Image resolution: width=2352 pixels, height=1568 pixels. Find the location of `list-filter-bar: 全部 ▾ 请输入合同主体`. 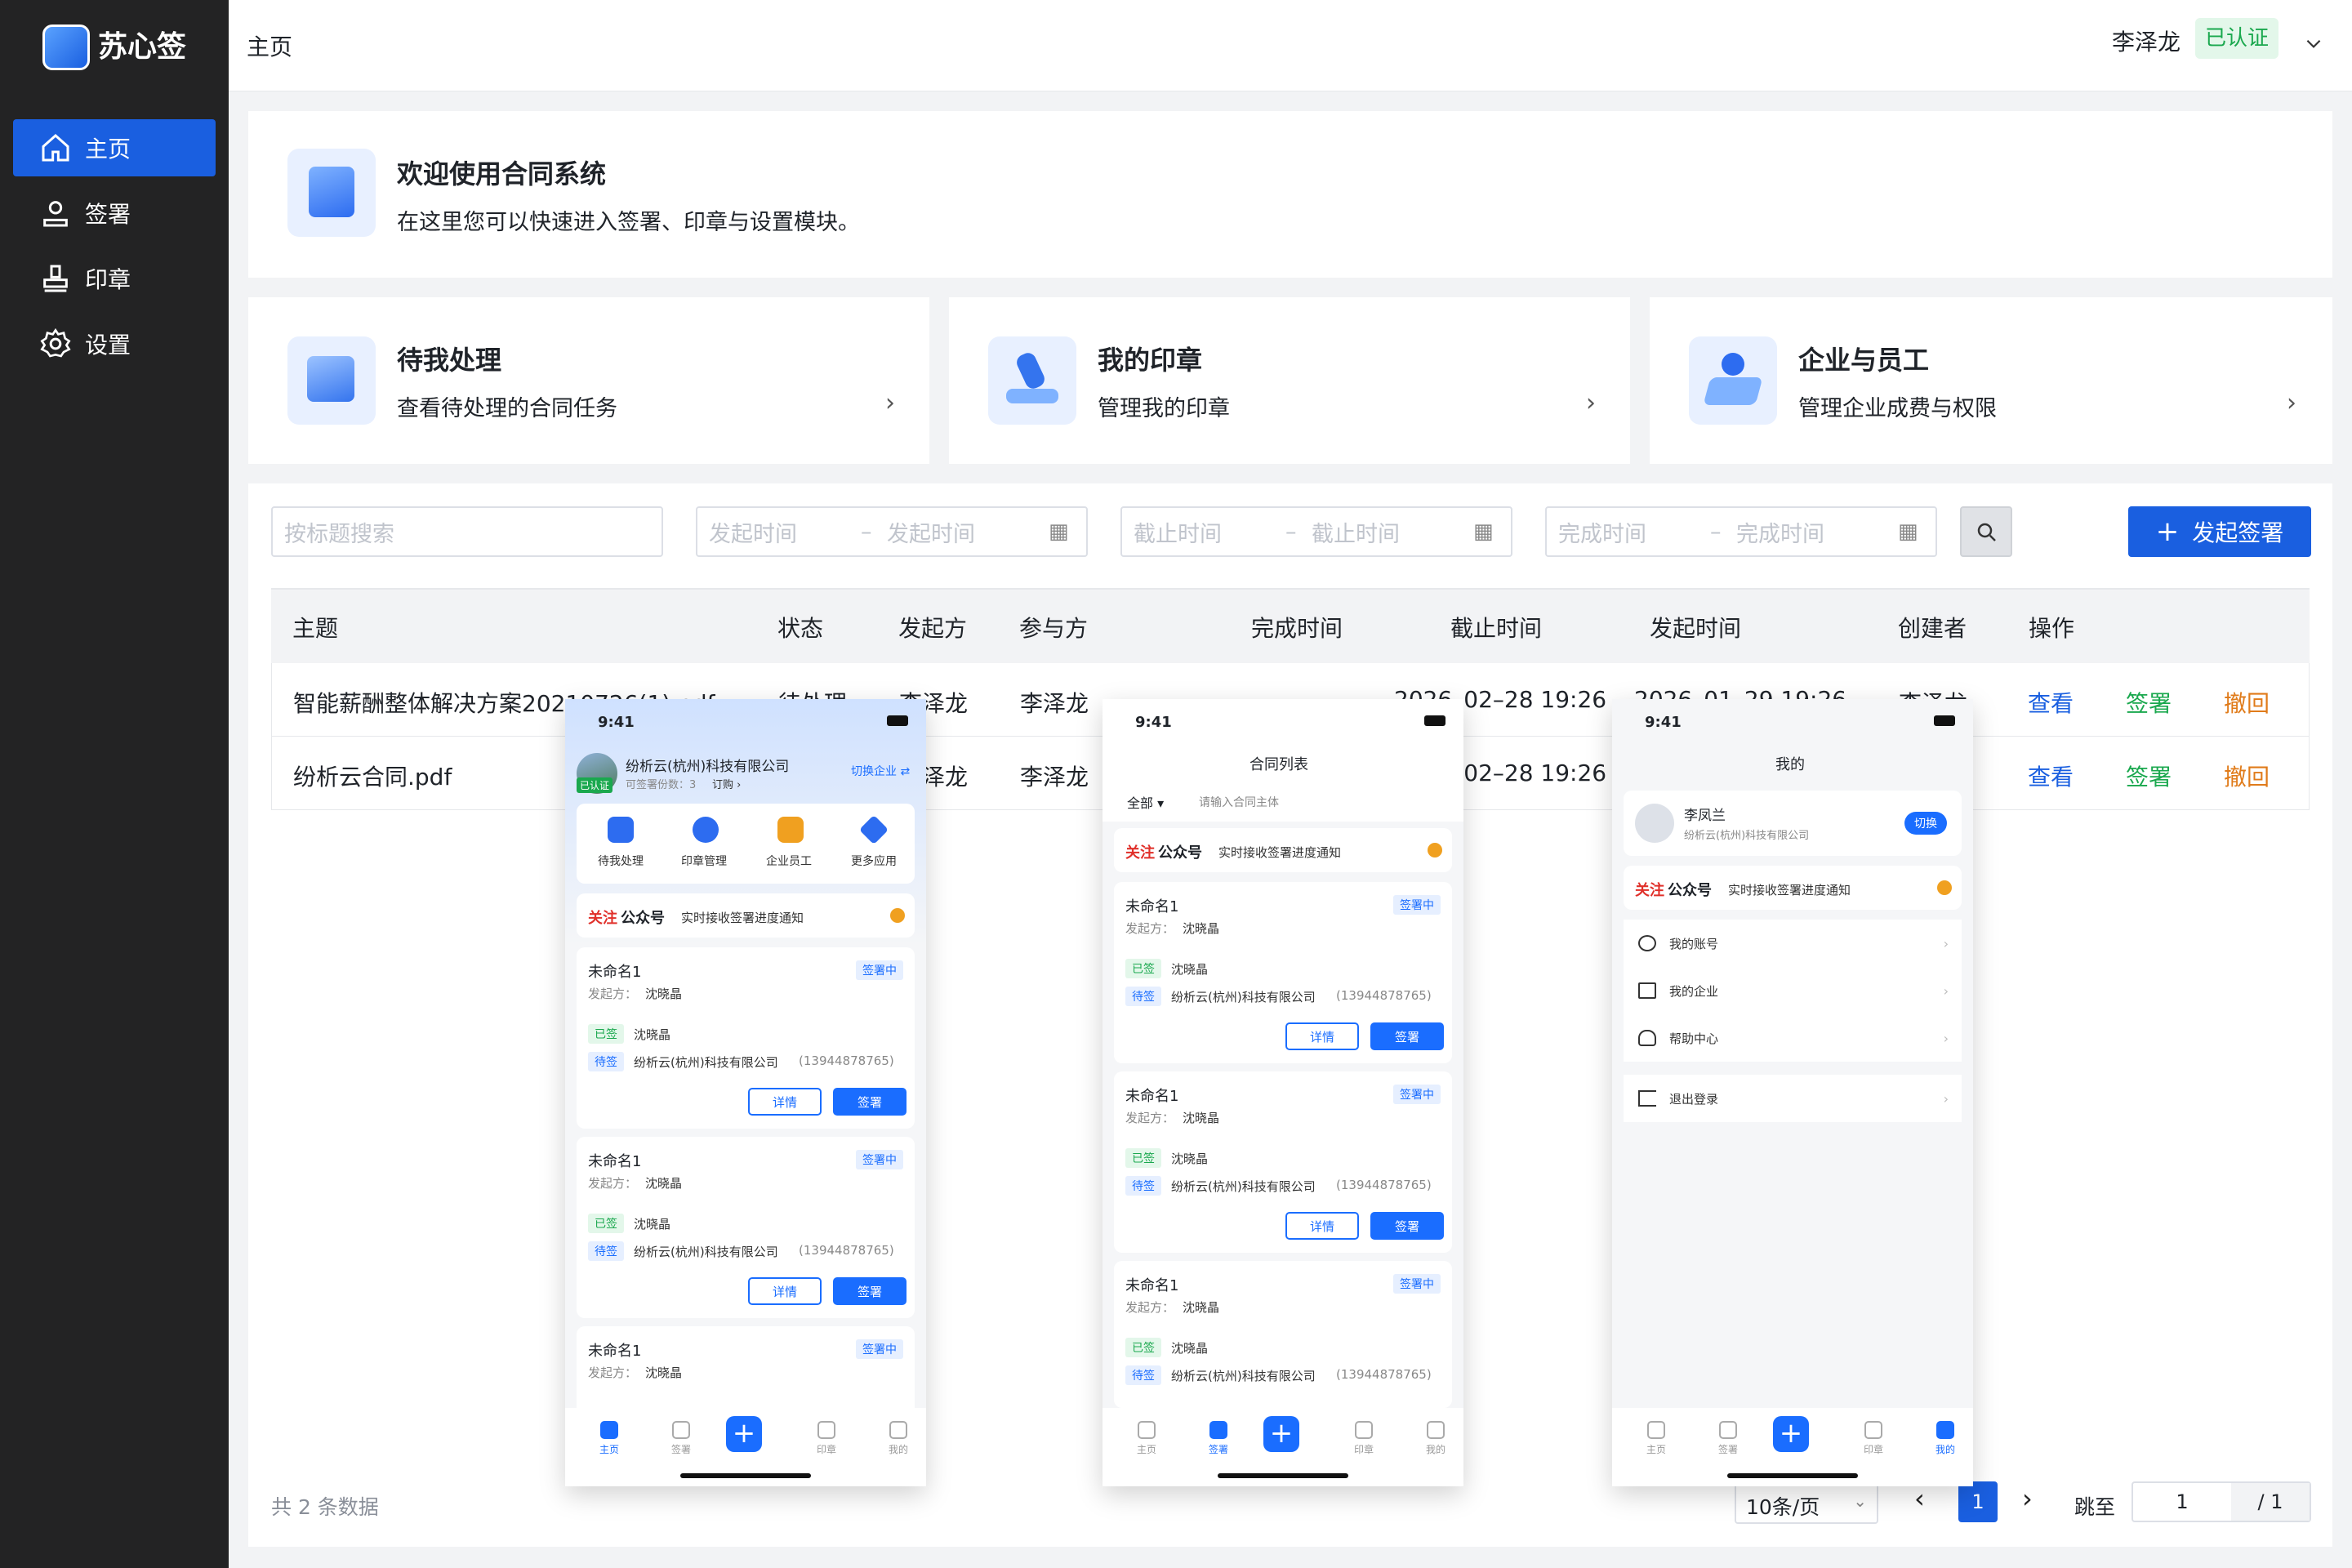

list-filter-bar: 全部 ▾ 请输入合同主体 is located at coordinates (1283, 800).